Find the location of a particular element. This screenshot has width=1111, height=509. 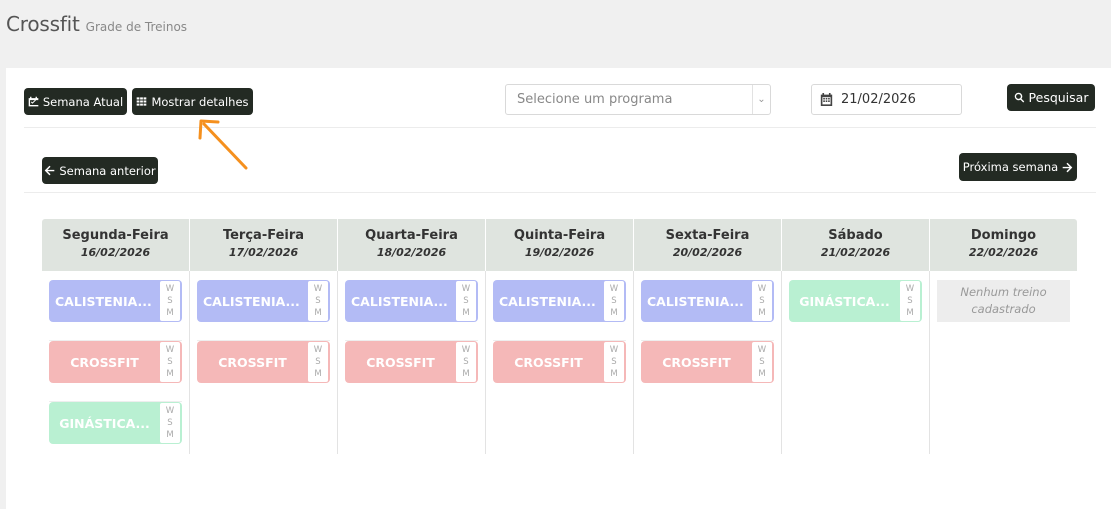

grid-icon is located at coordinates (142, 101).